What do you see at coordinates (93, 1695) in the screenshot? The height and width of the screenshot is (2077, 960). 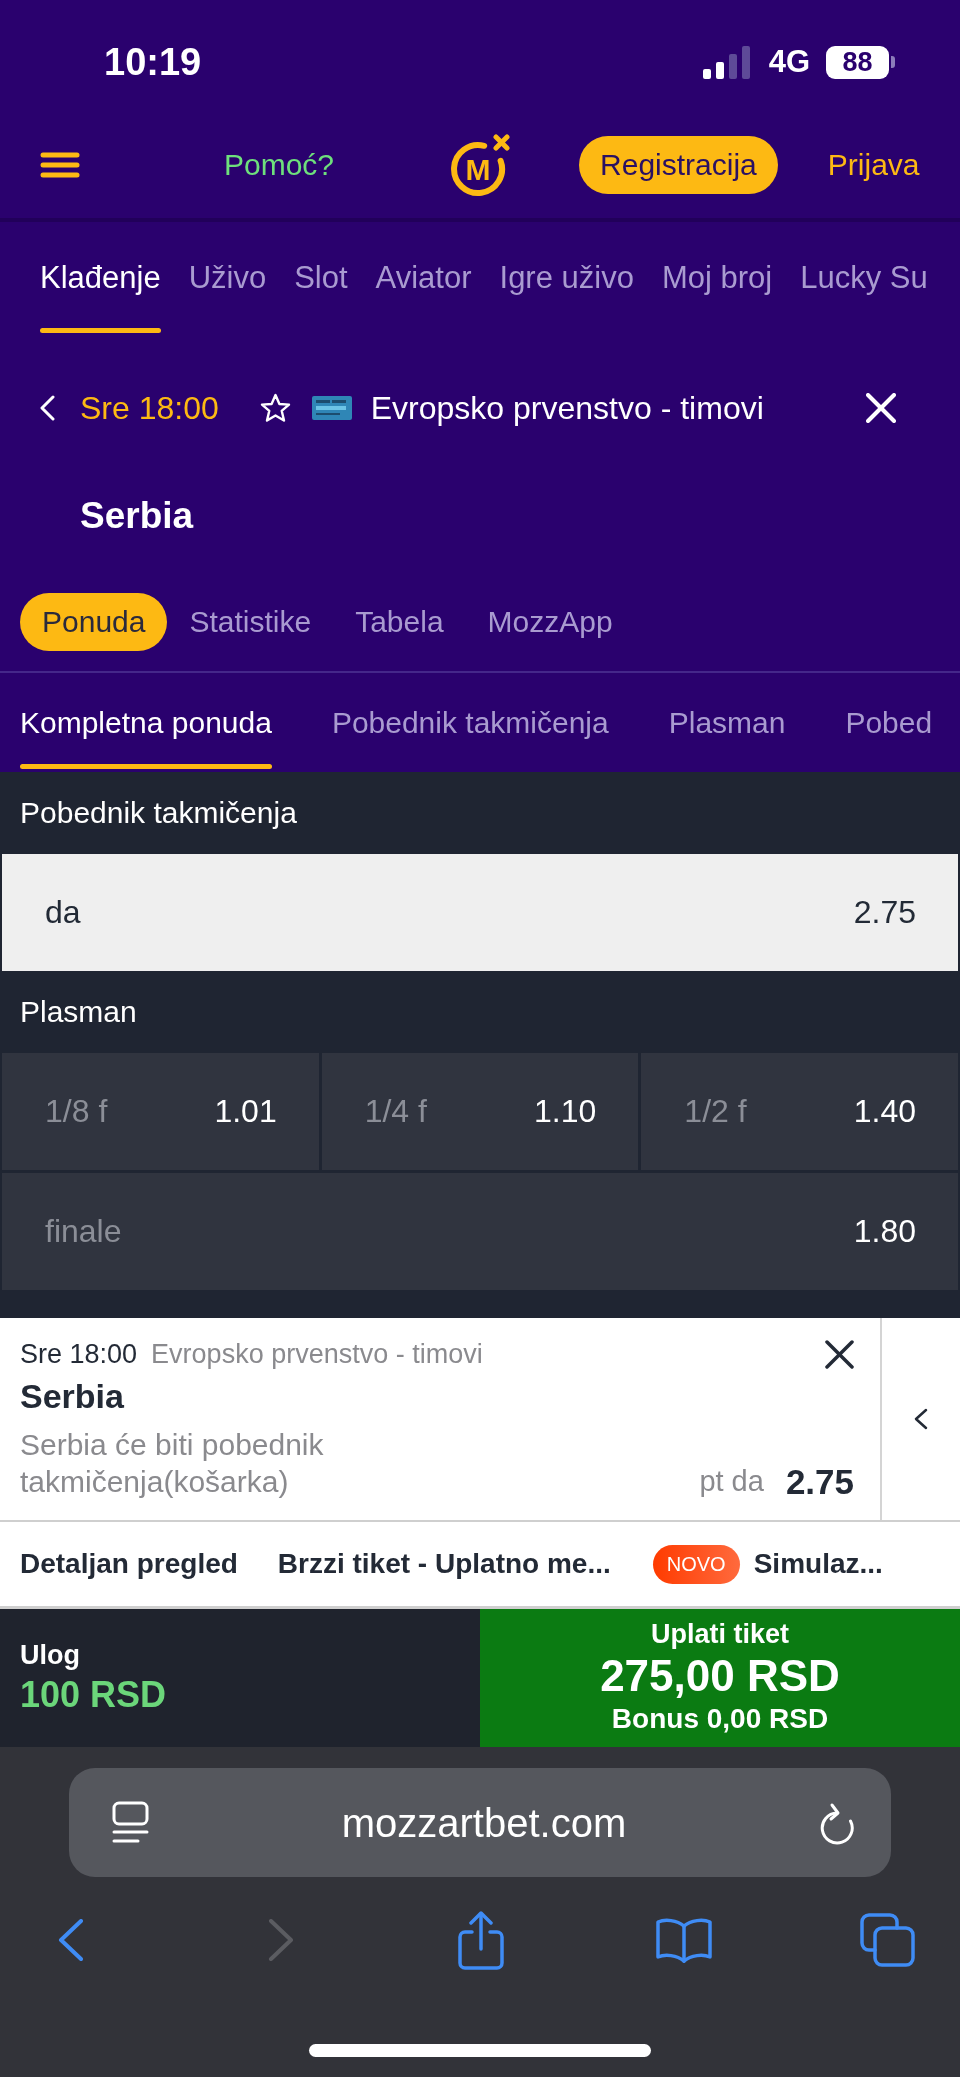 I see `stake-amount: 100 RSD` at bounding box center [93, 1695].